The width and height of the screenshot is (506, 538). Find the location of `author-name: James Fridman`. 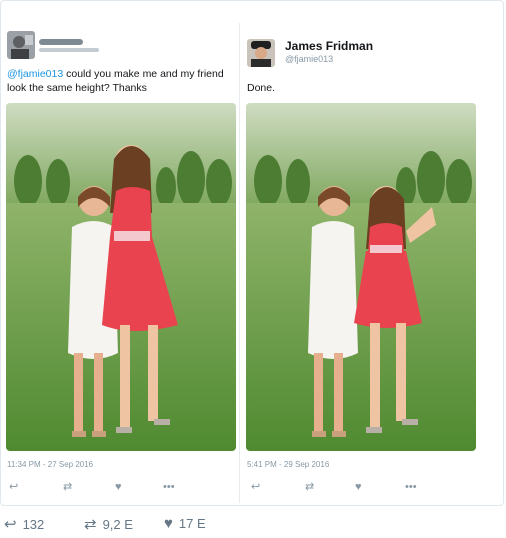

author-name: James Fridman is located at coordinates (329, 46).